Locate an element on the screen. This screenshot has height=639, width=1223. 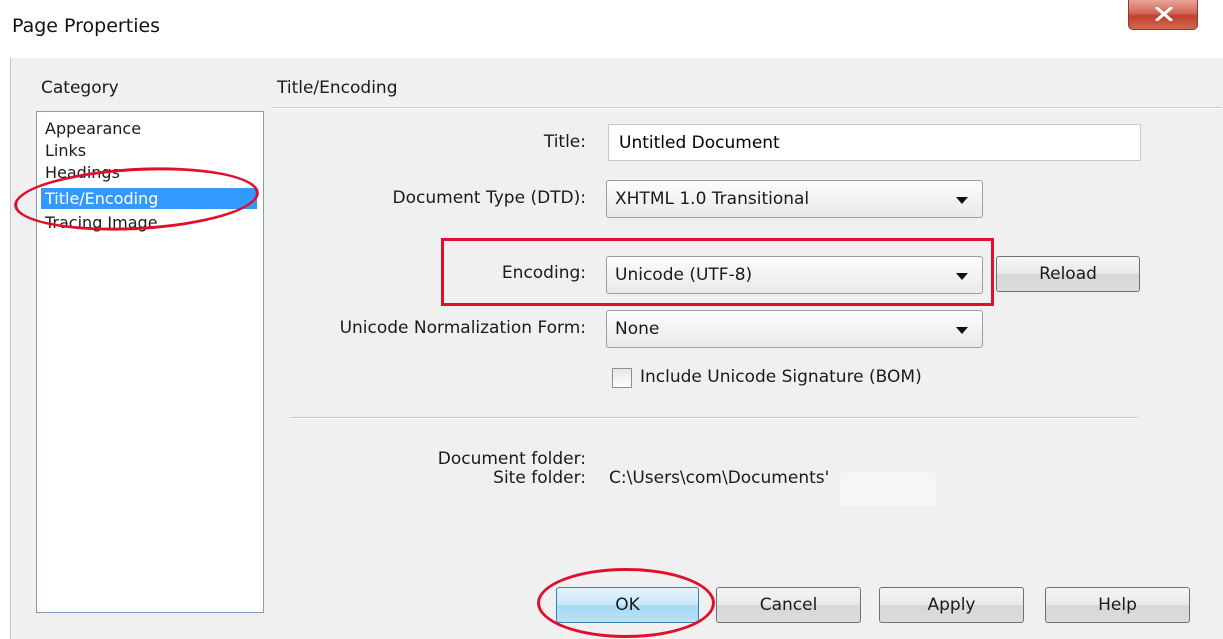
help-button: Help is located at coordinates (1117, 605).